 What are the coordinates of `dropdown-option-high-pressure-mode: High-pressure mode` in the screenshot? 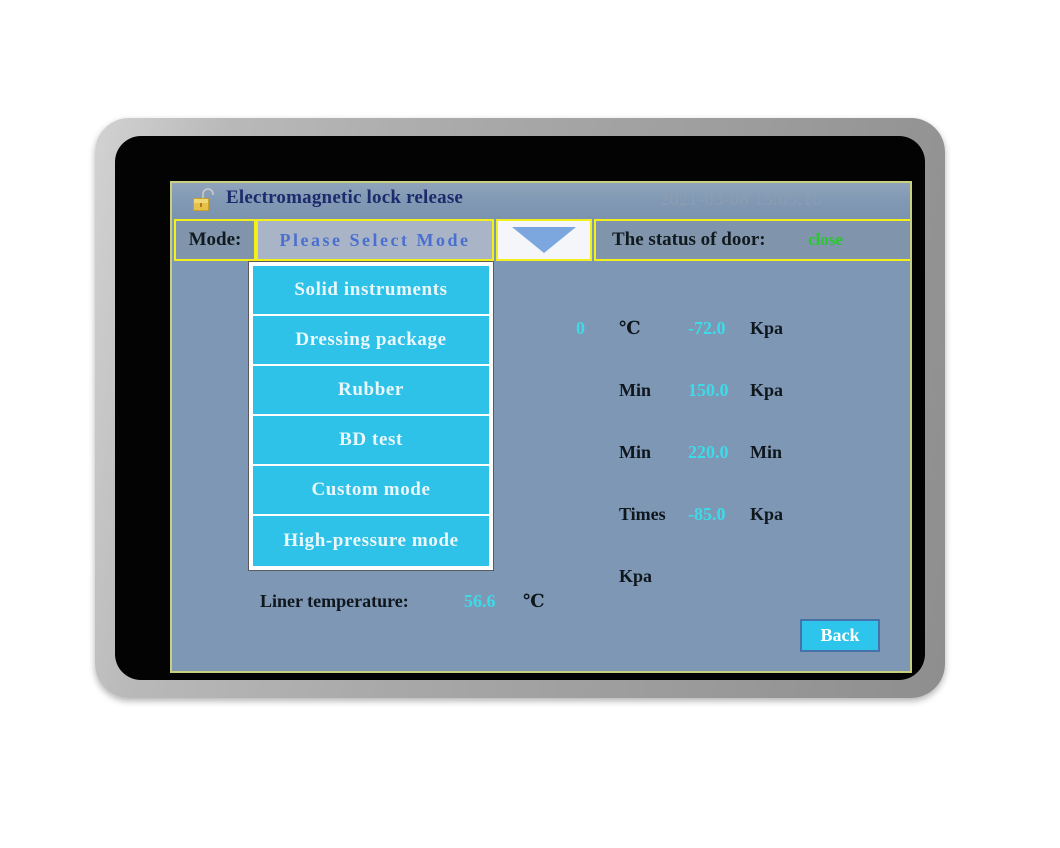 It's located at (371, 541).